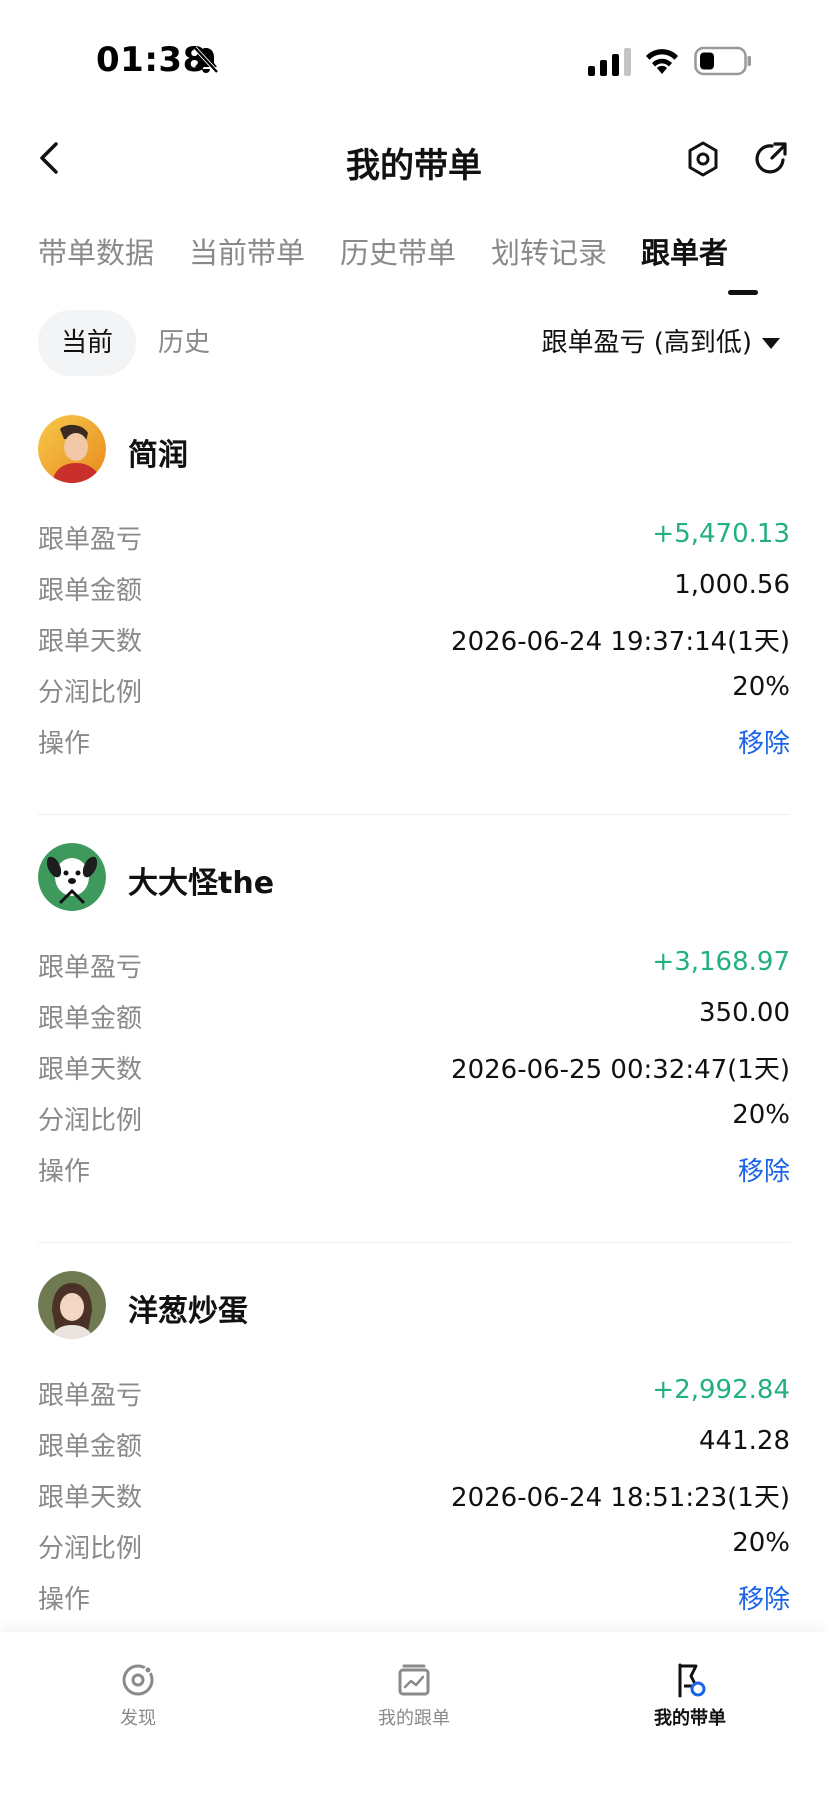  I want to click on caret-down-icon, so click(771, 343).